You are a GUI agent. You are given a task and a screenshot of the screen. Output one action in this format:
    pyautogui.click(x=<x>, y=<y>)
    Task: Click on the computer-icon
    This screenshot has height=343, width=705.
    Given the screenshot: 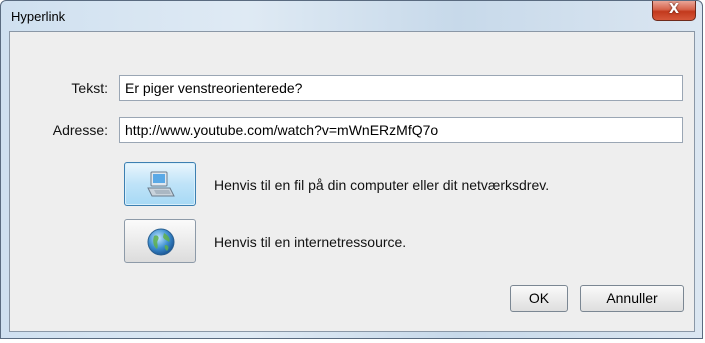 What is the action you would take?
    pyautogui.click(x=161, y=184)
    